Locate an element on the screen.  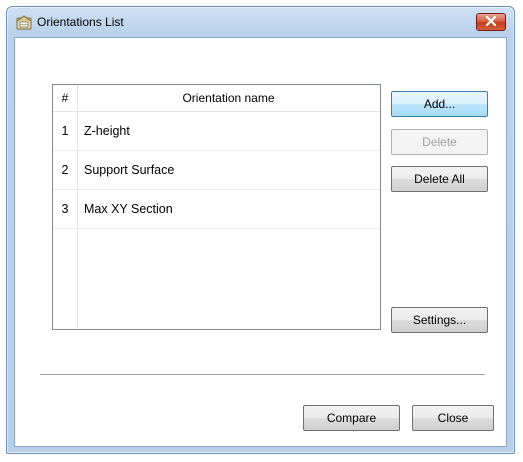
compare-button: Compare is located at coordinates (351, 418).